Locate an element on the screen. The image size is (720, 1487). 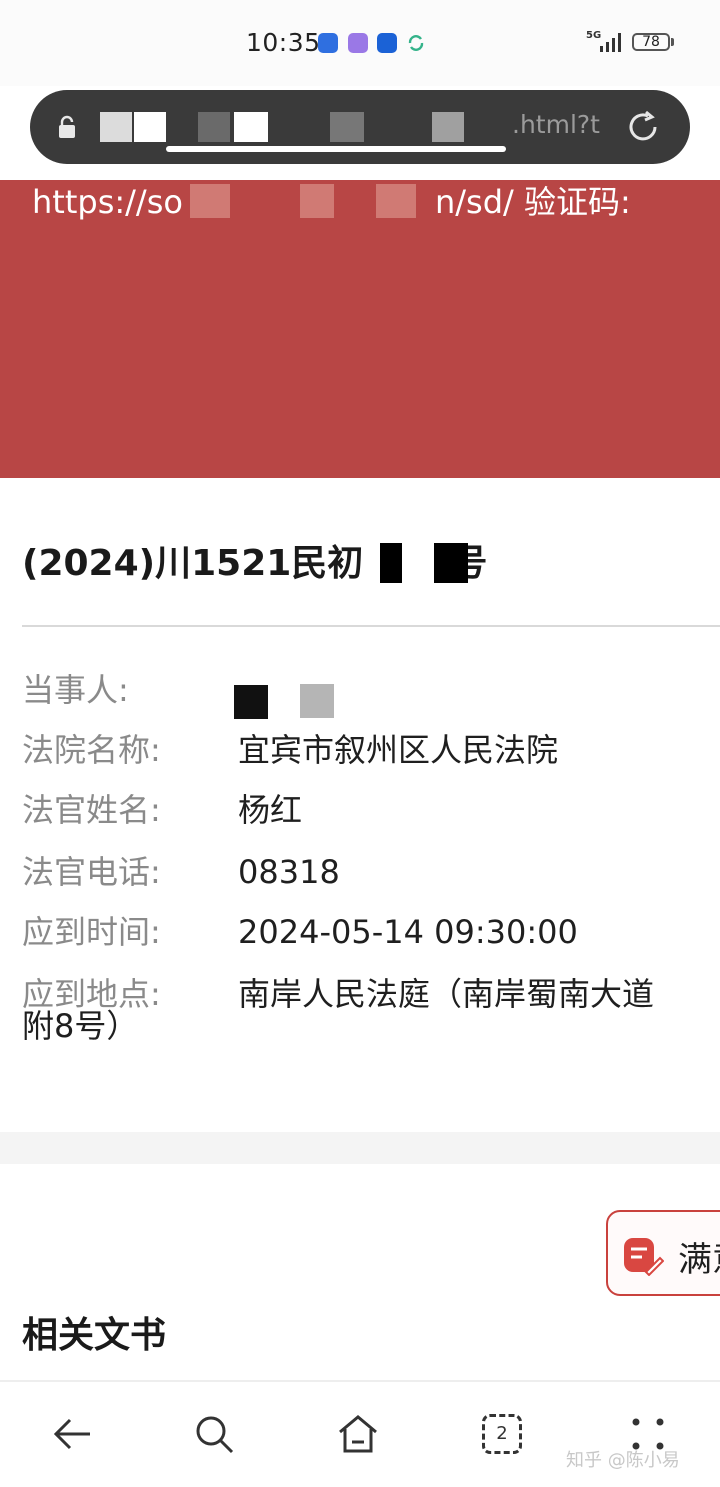
field-label: 应到时间: is located at coordinates (91, 932).